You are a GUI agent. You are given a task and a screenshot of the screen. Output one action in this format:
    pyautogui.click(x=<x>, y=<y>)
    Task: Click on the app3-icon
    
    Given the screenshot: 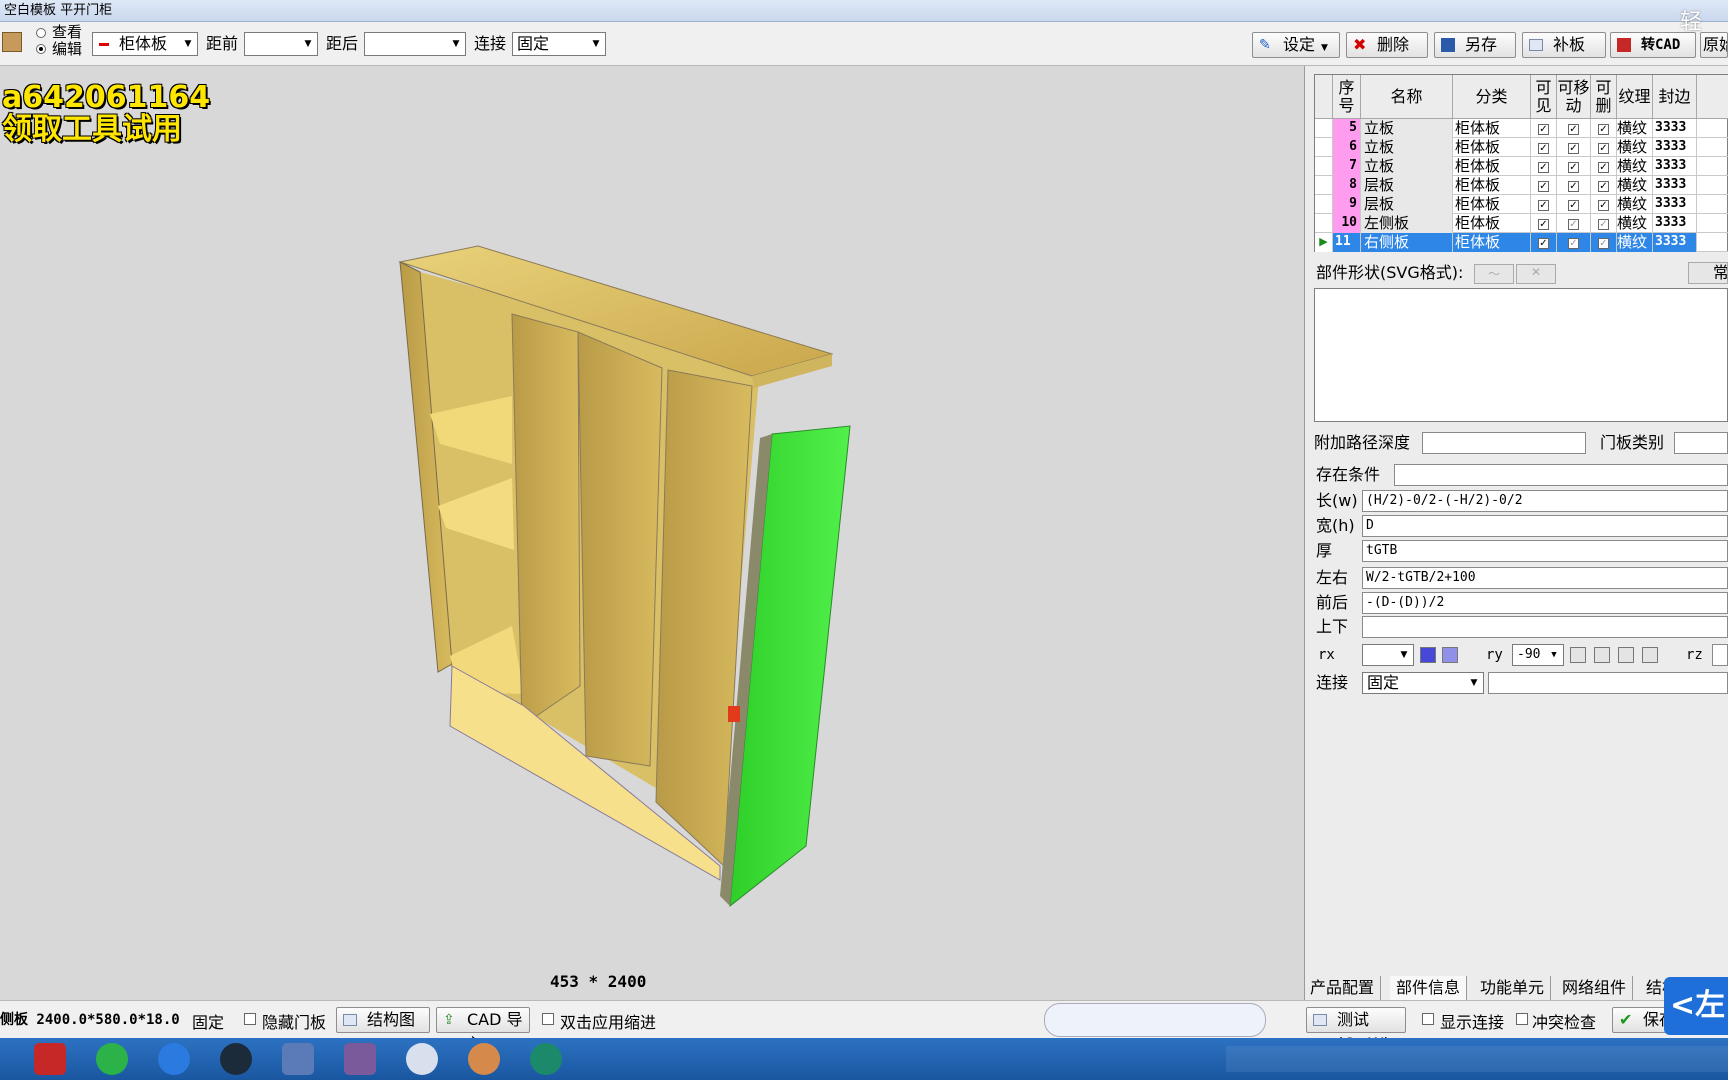 What is the action you would take?
    pyautogui.click(x=422, y=1059)
    